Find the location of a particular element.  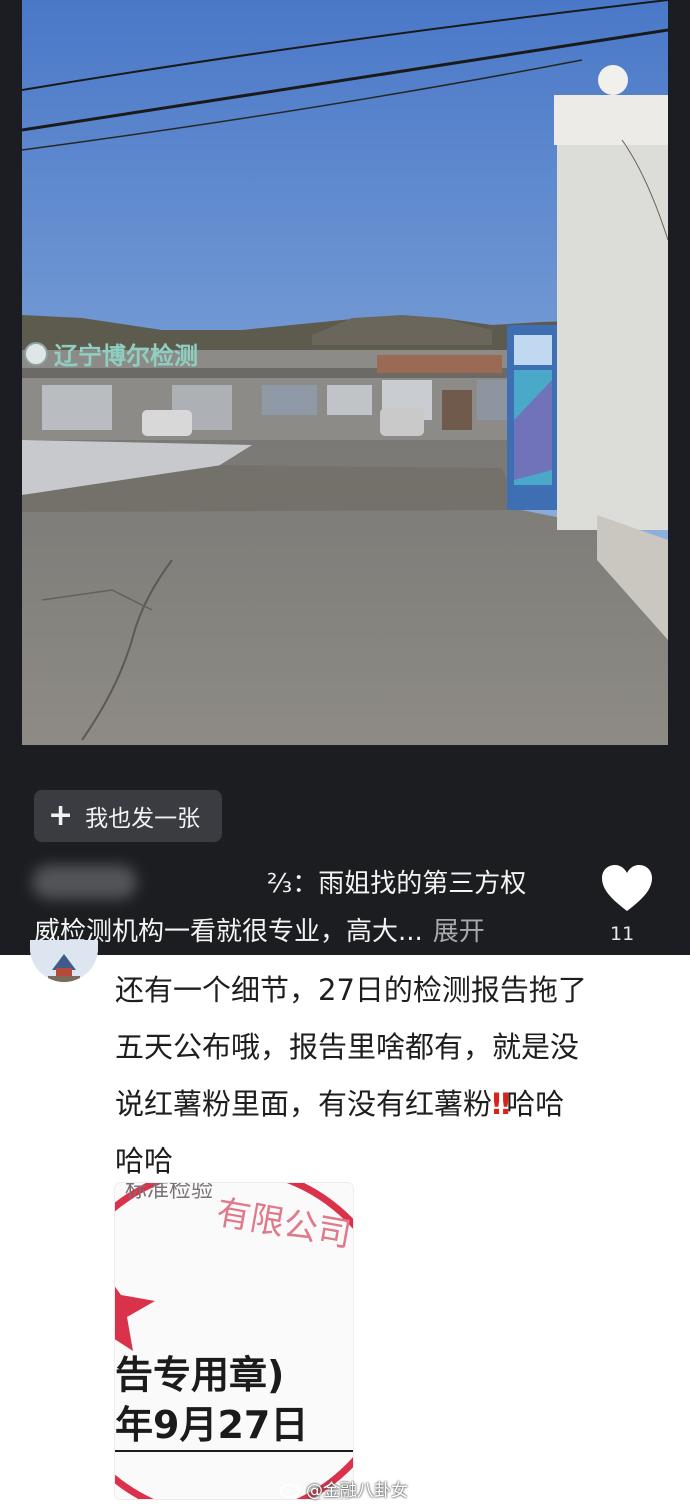

stamp-image: 有限公司 标准检验 告专用章) 年9月27日 is located at coordinates (234, 1341).